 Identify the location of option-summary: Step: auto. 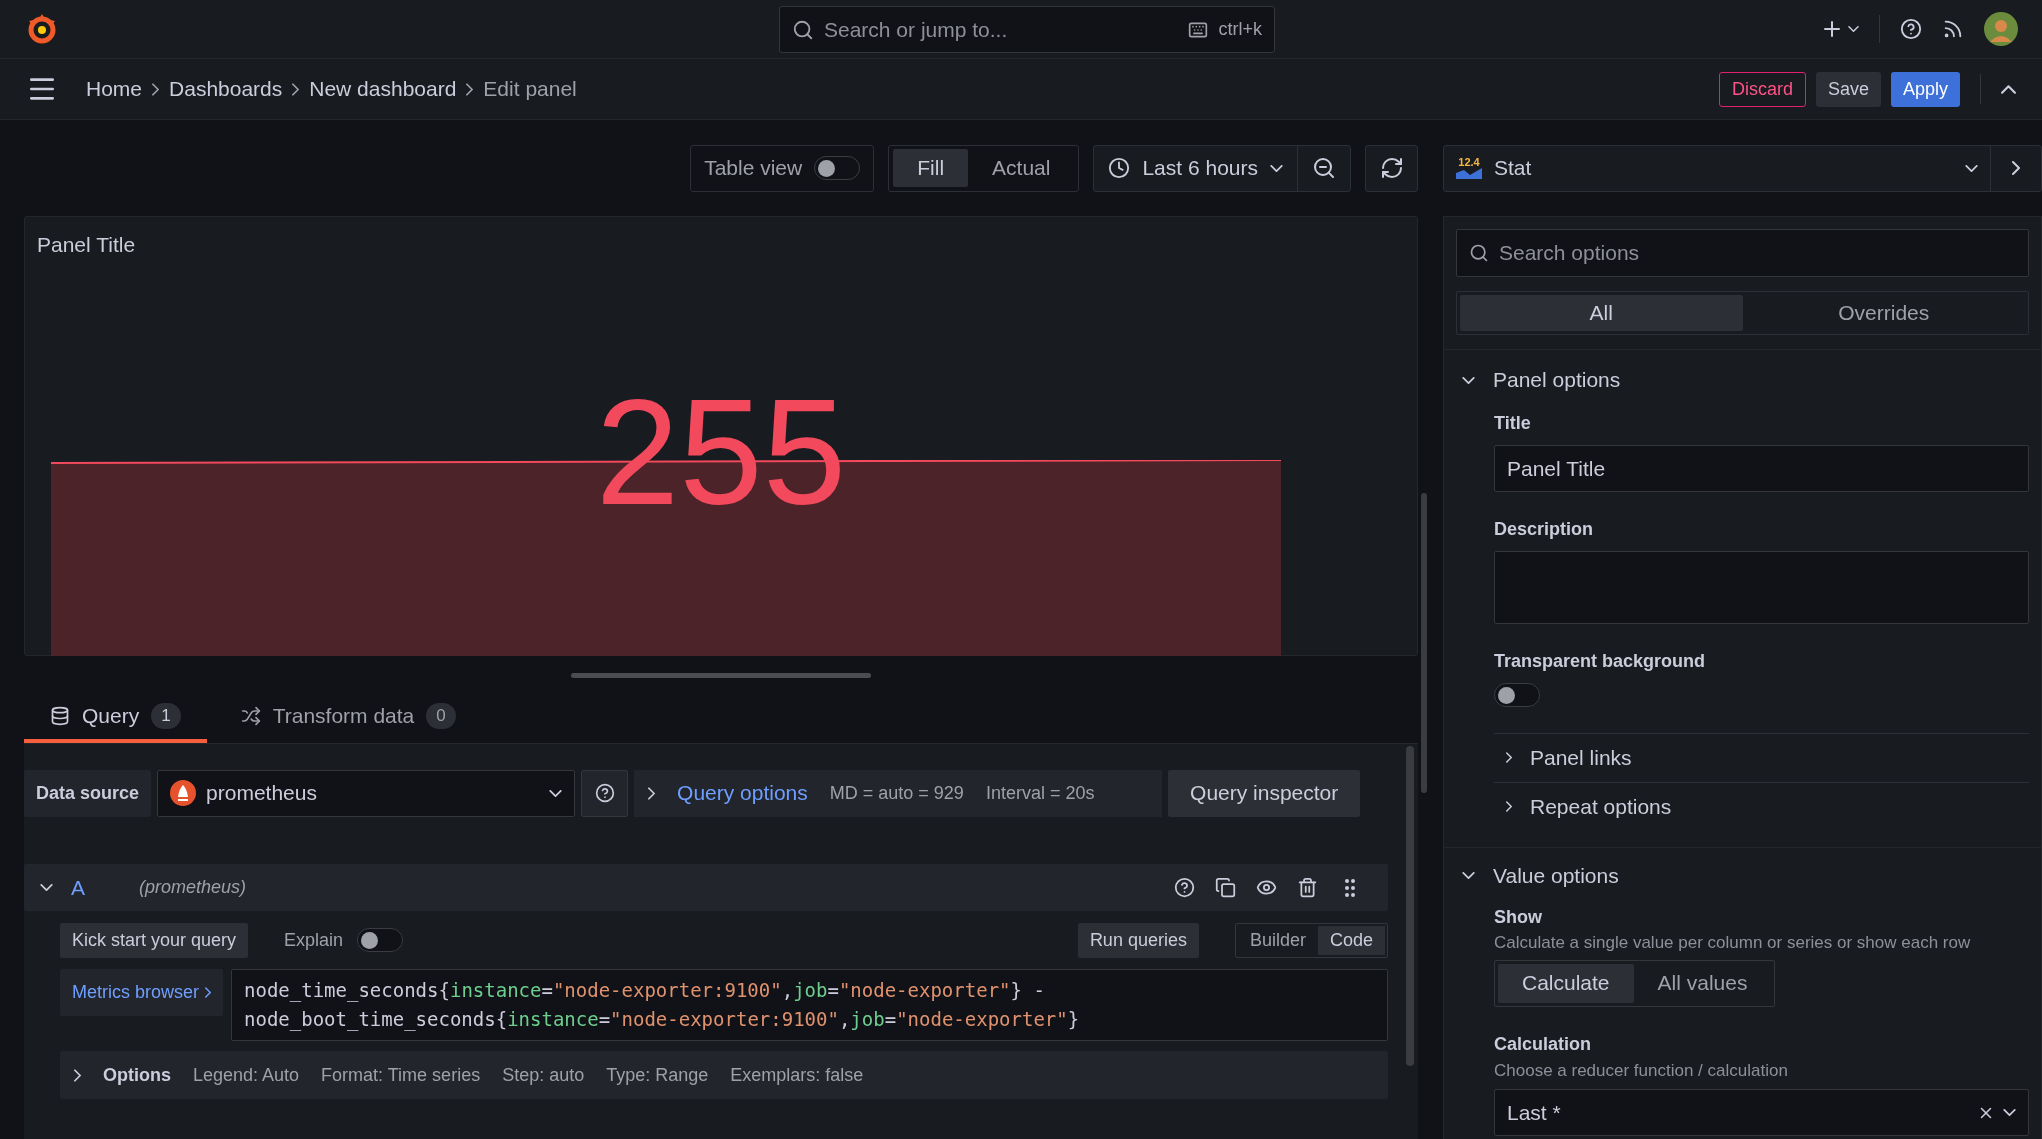
(543, 1075).